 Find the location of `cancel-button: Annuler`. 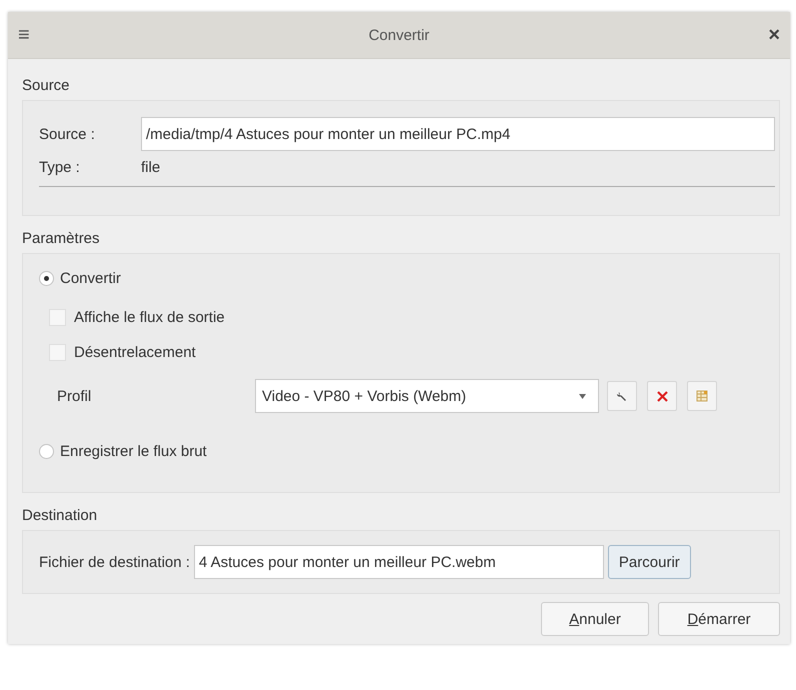

cancel-button: Annuler is located at coordinates (595, 619).